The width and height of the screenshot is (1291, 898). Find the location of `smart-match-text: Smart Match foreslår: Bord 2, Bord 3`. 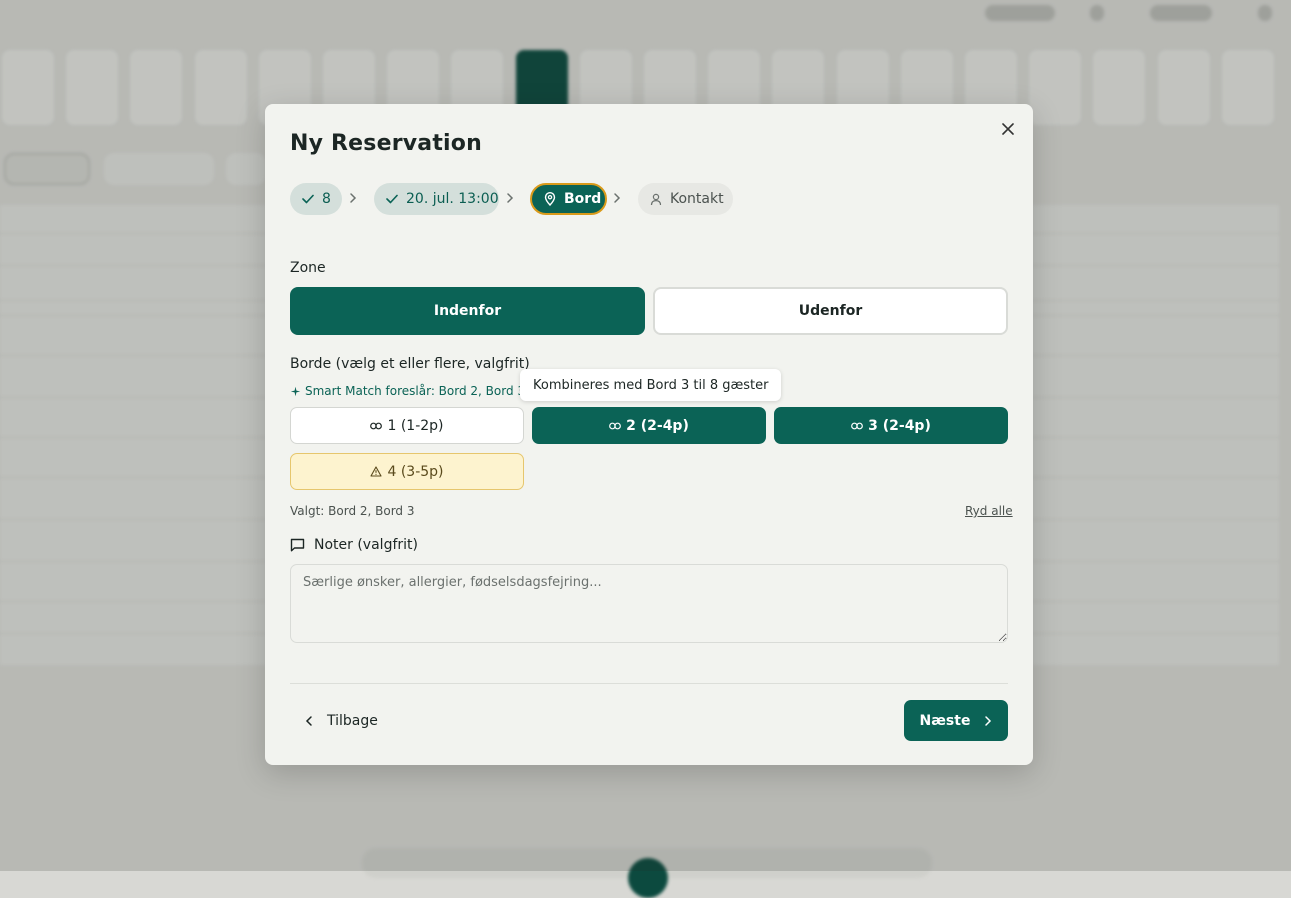

smart-match-text: Smart Match foreslår: Bord 2, Bord 3 is located at coordinates (415, 391).